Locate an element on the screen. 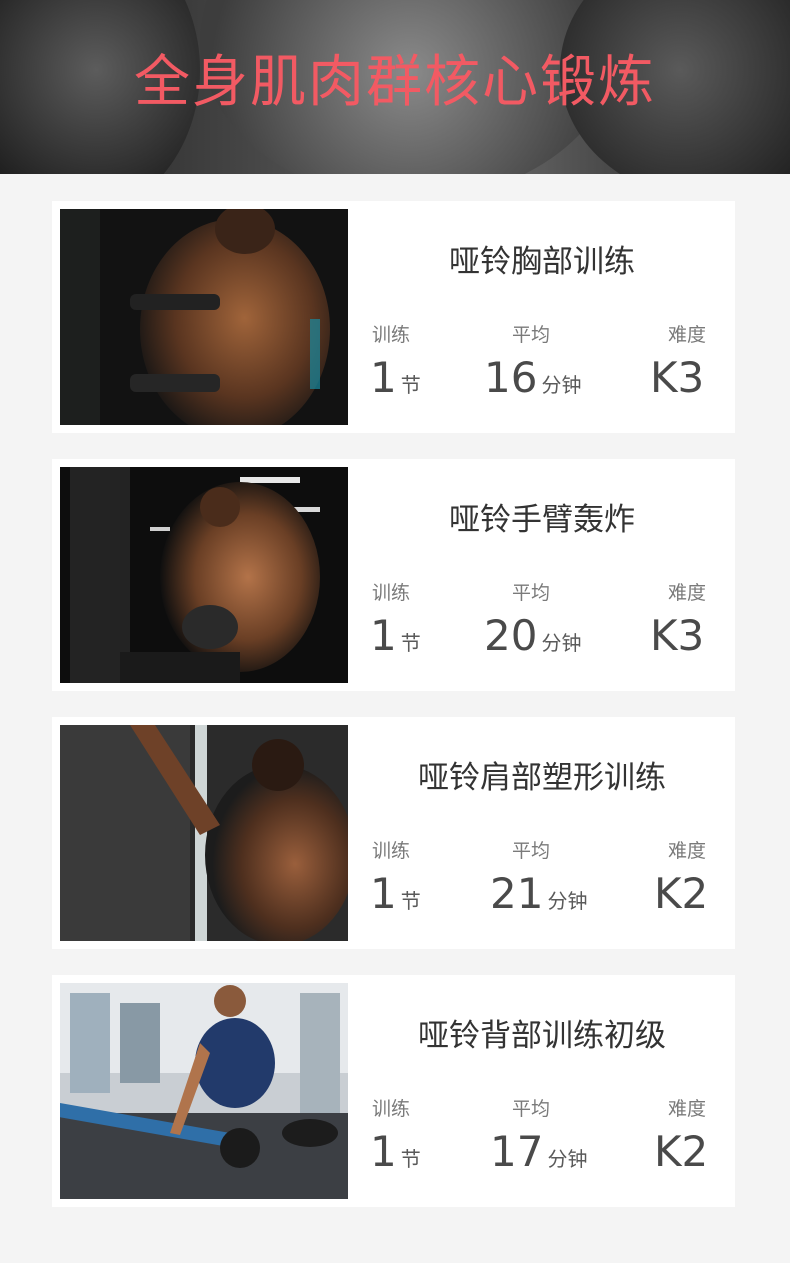 This screenshot has width=790, height=1263. duration-minutes: 20 is located at coordinates (511, 635).